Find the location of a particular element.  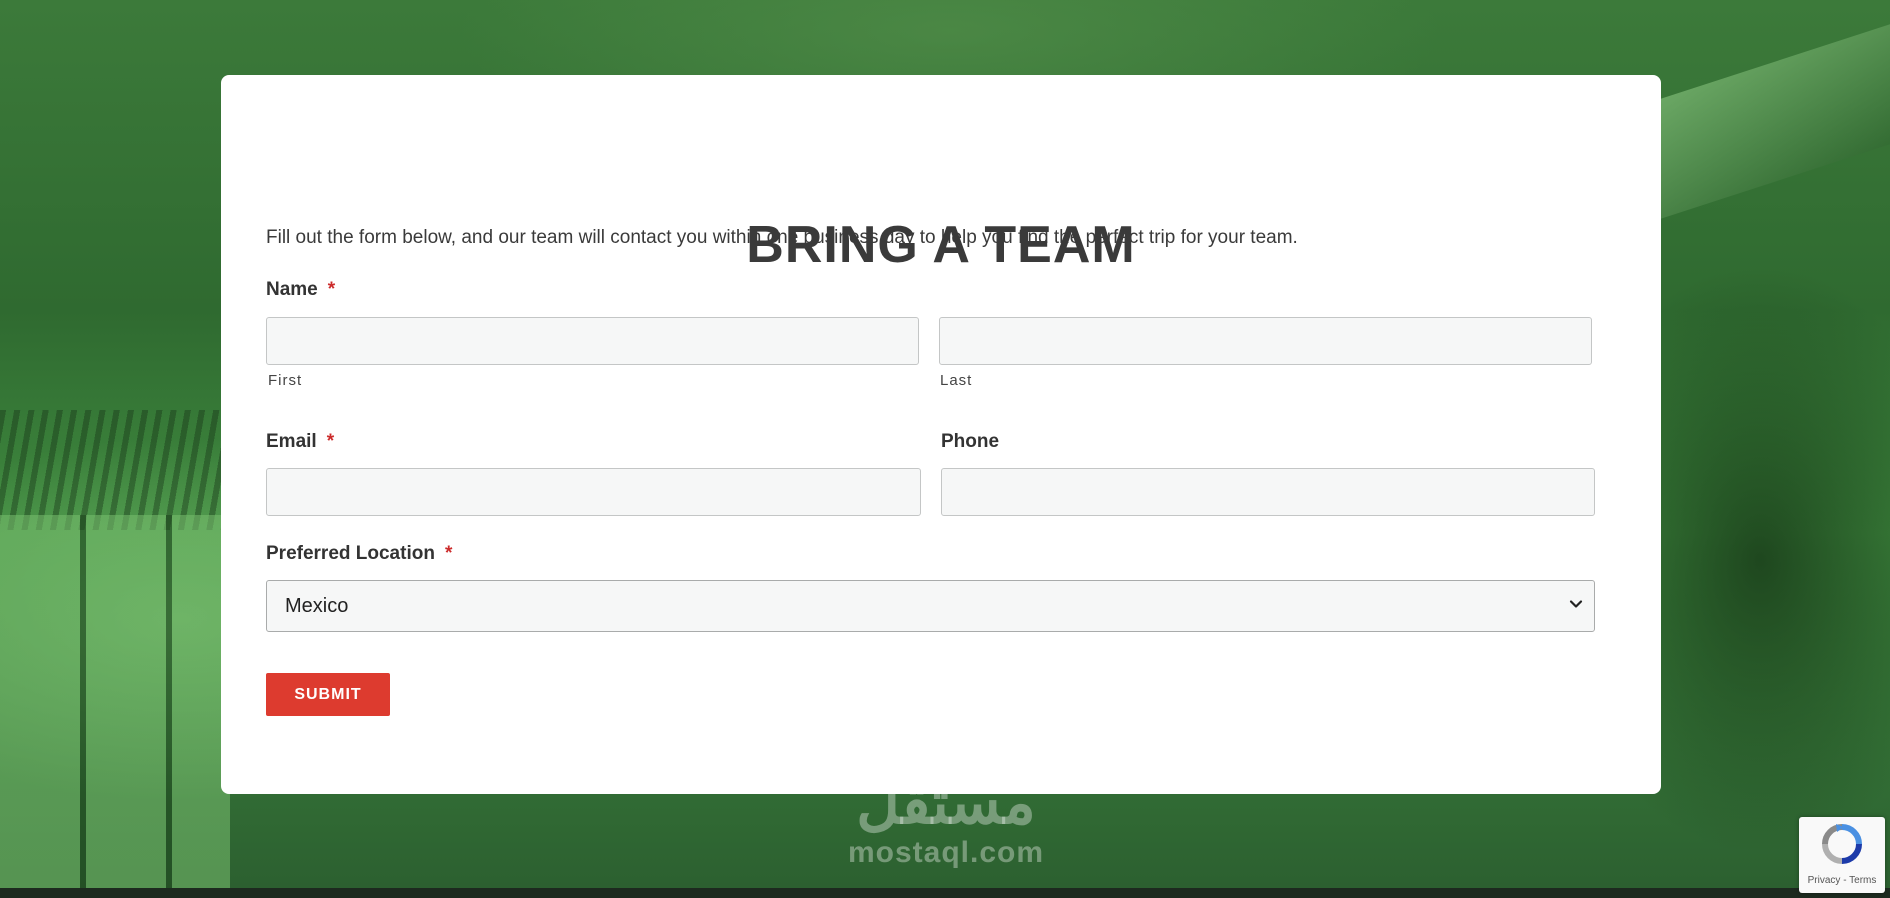

phone-label-text: Phone is located at coordinates (970, 441).